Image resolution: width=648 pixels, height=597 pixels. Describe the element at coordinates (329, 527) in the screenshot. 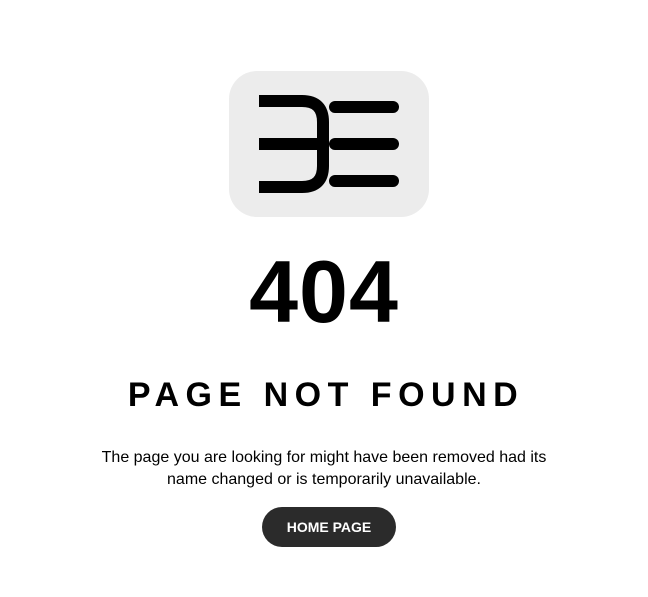

I see `home-page-button: HOME PAGE` at that location.